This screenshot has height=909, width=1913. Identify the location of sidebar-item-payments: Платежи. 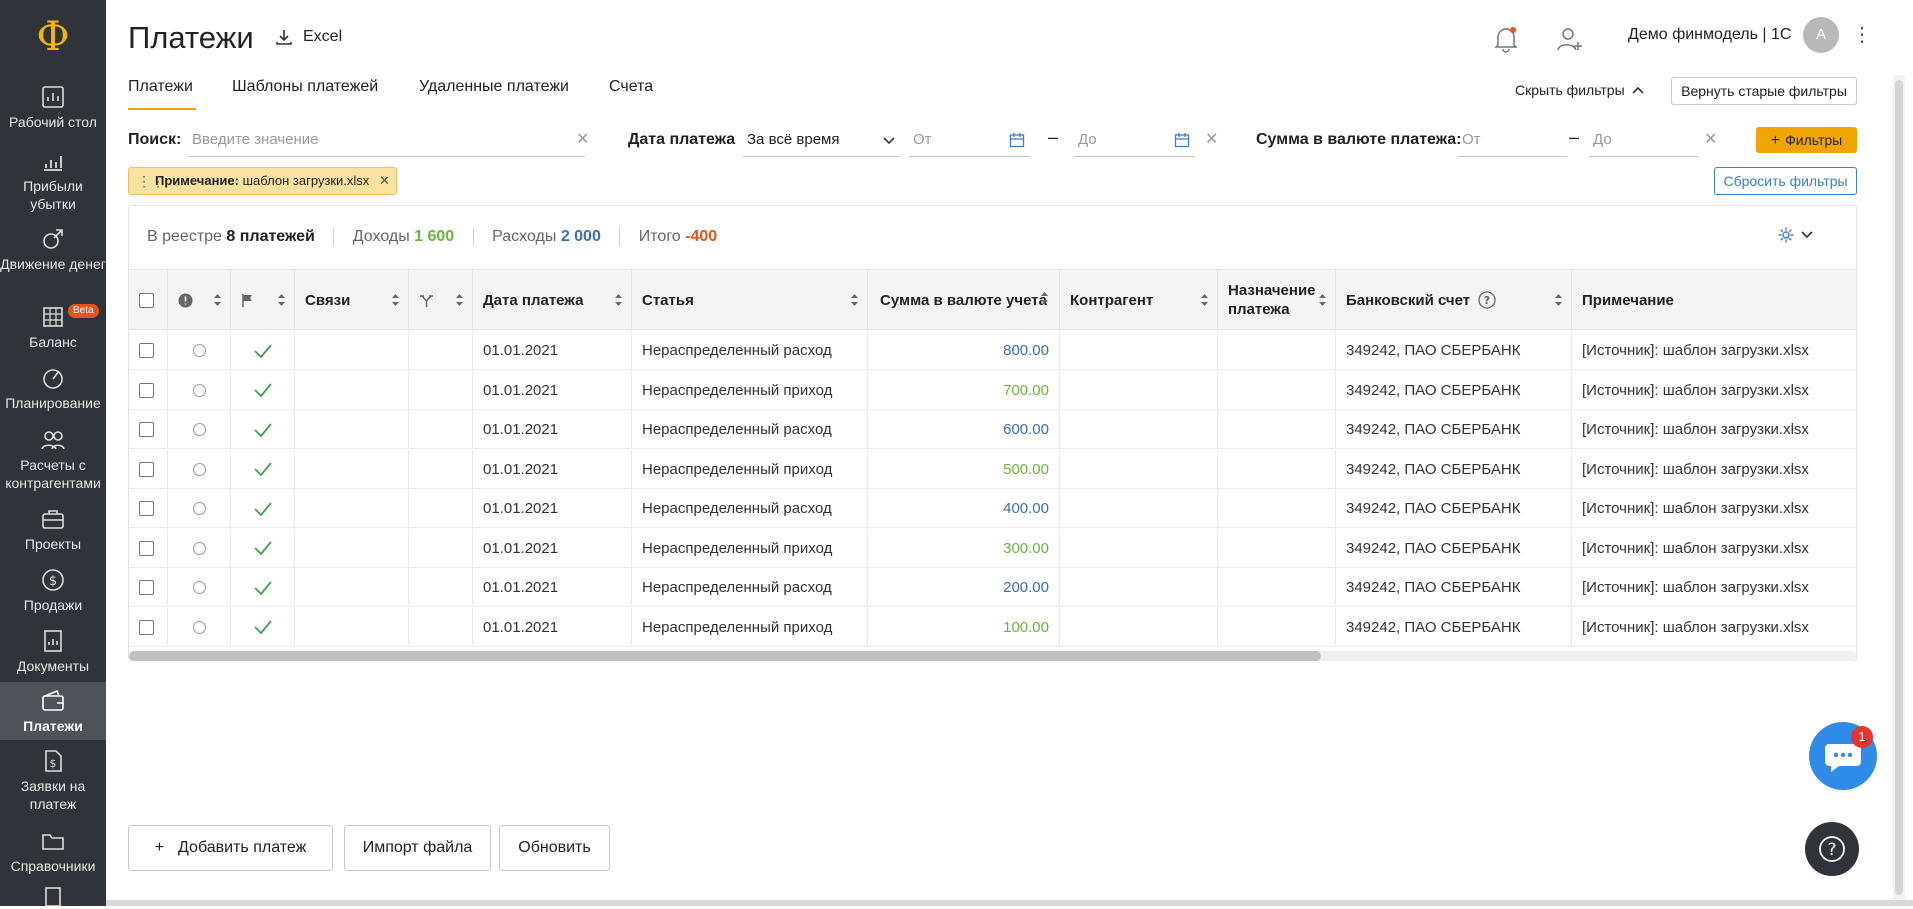
(53, 711).